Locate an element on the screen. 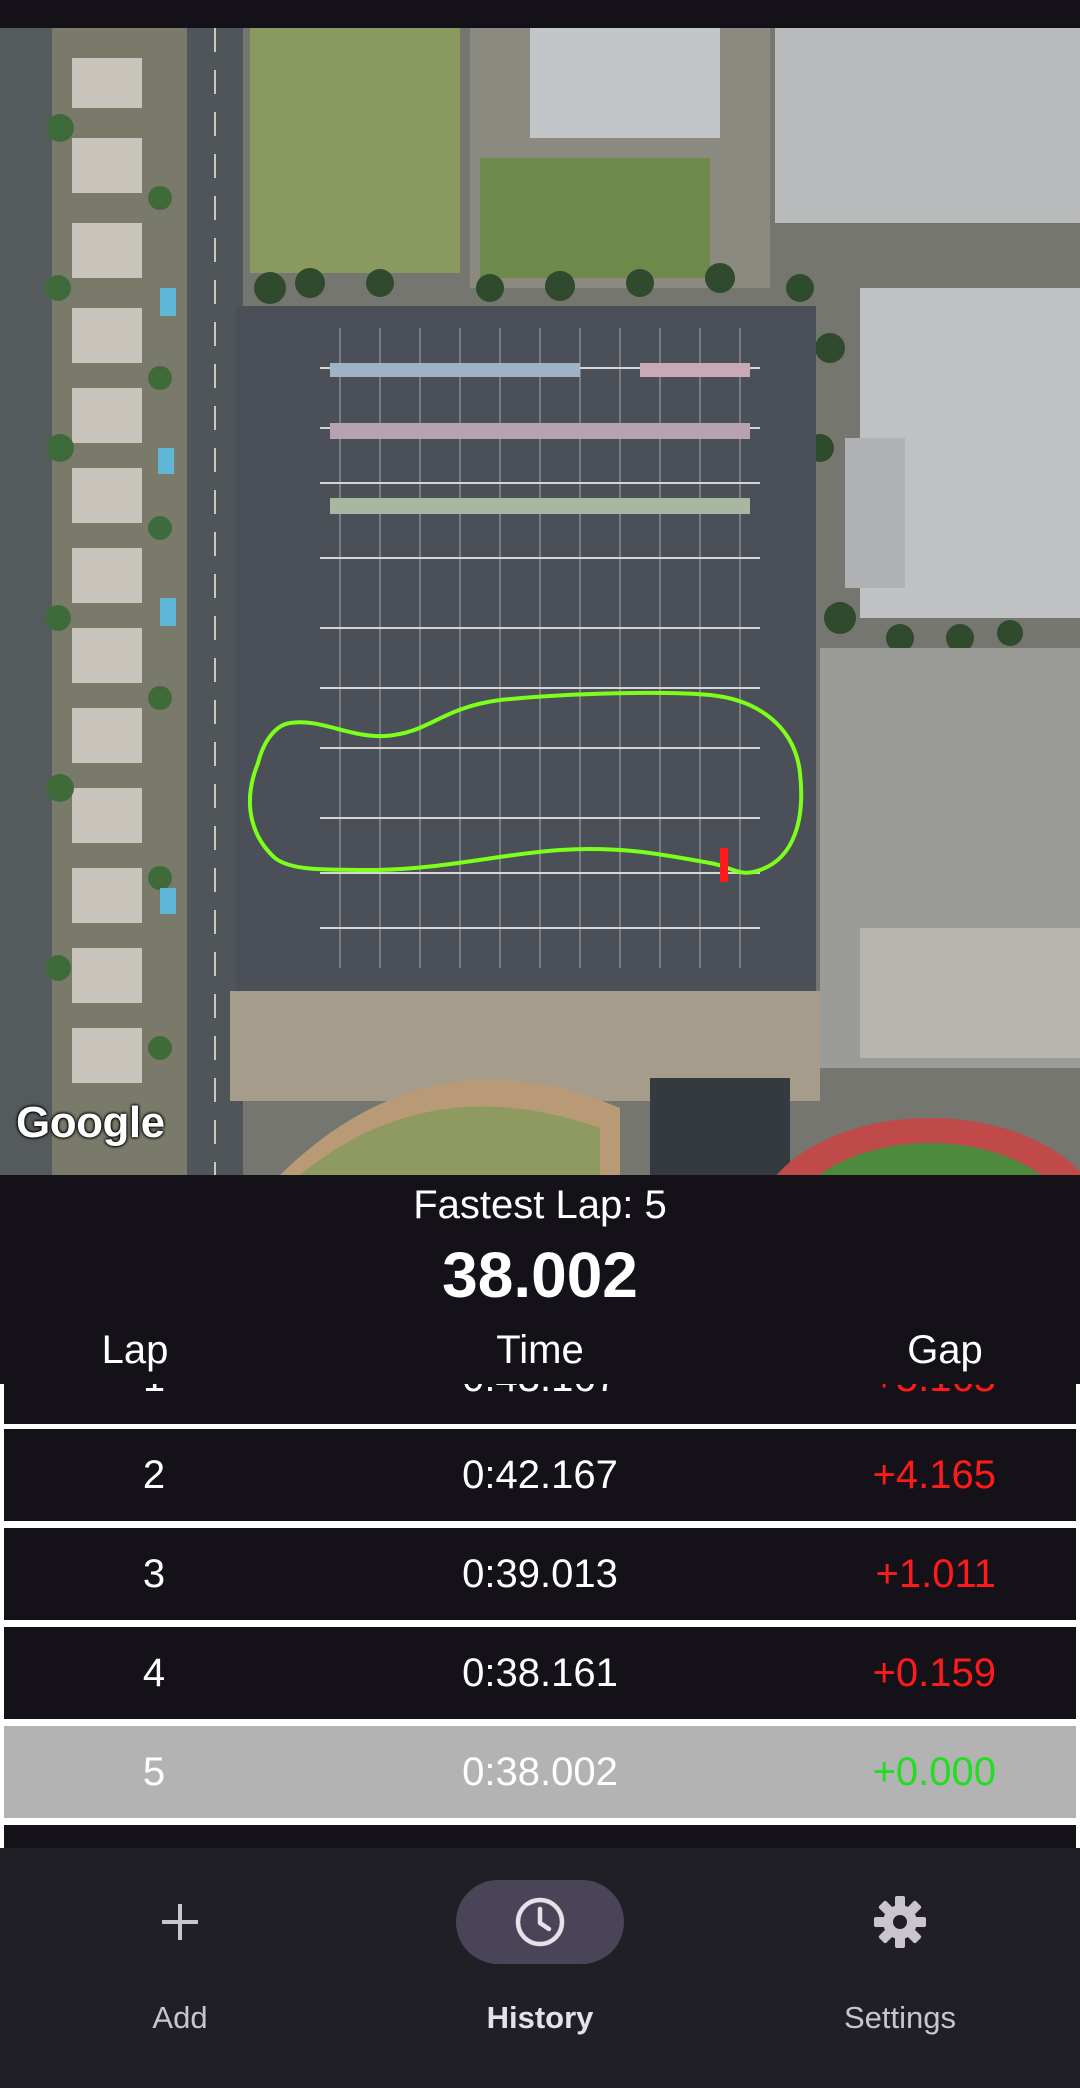 Image resolution: width=1080 pixels, height=2088 pixels. fastest-lap-time: 38.002 is located at coordinates (540, 1275).